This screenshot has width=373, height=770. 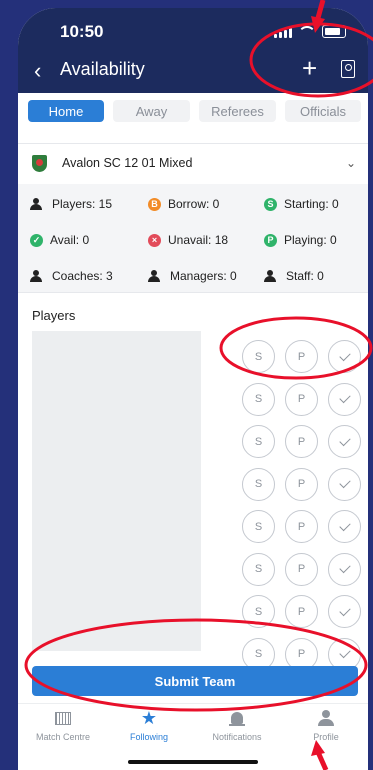 What do you see at coordinates (270, 204) in the screenshot?
I see `starting-icon: S` at bounding box center [270, 204].